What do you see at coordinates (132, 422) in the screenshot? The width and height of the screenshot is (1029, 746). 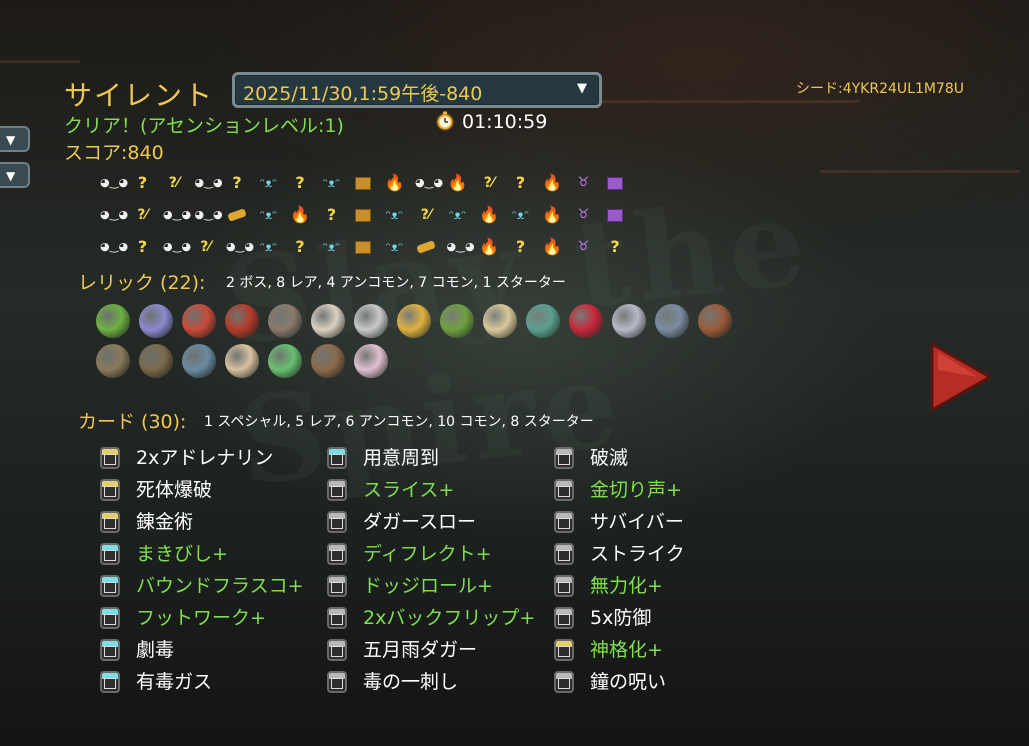 I see `cards-label: カード (30):` at bounding box center [132, 422].